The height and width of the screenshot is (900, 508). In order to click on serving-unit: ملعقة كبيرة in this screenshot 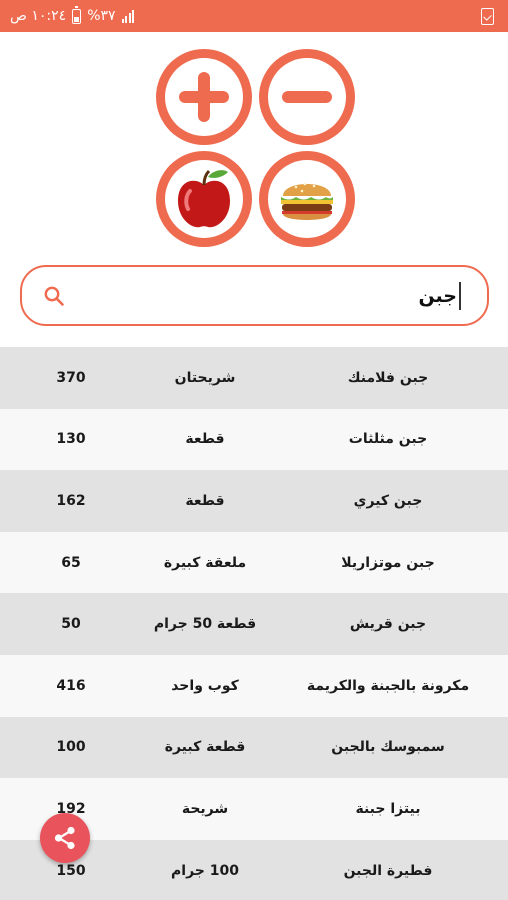, I will do `click(205, 562)`.